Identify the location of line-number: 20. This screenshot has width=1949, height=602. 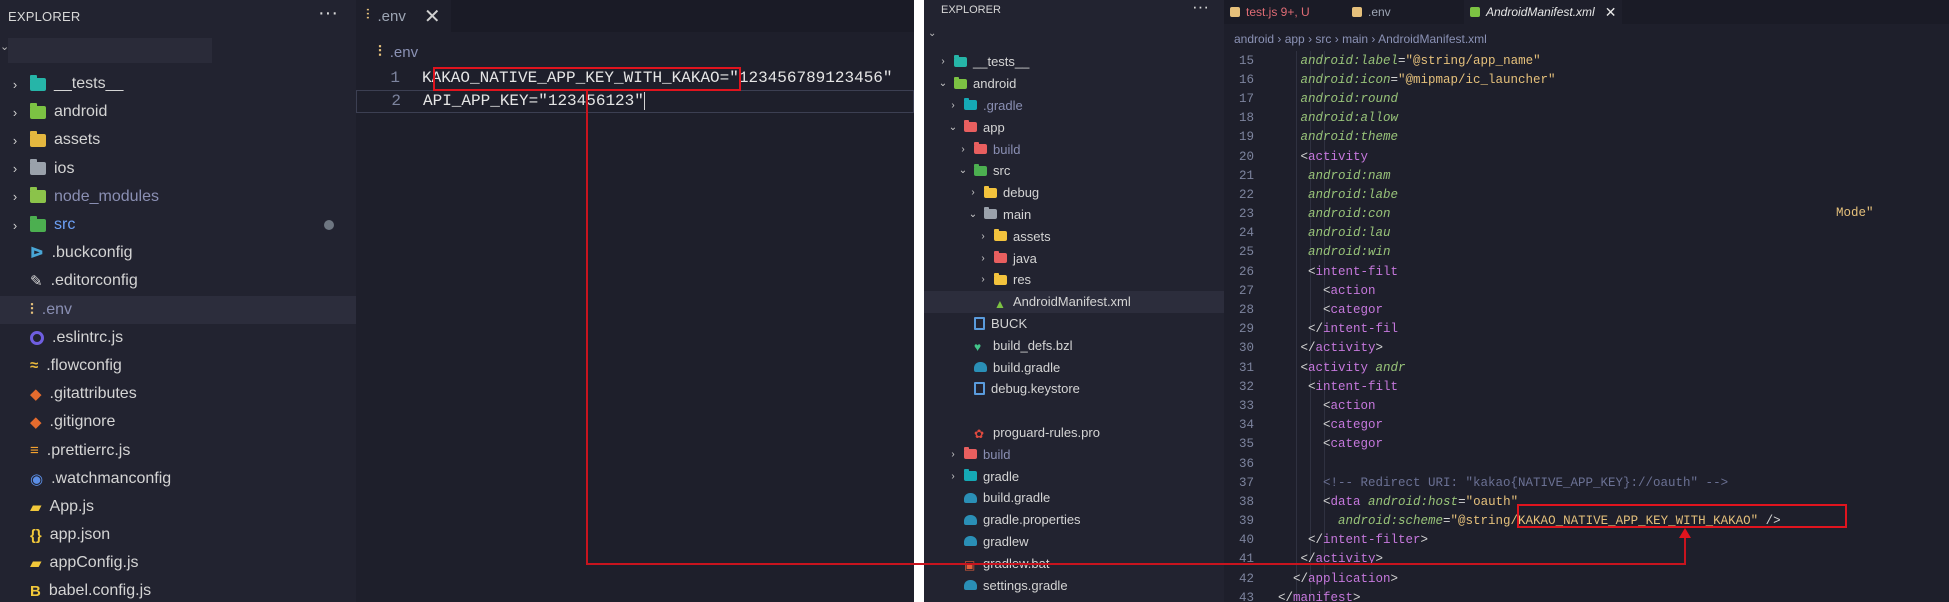
(1246, 156).